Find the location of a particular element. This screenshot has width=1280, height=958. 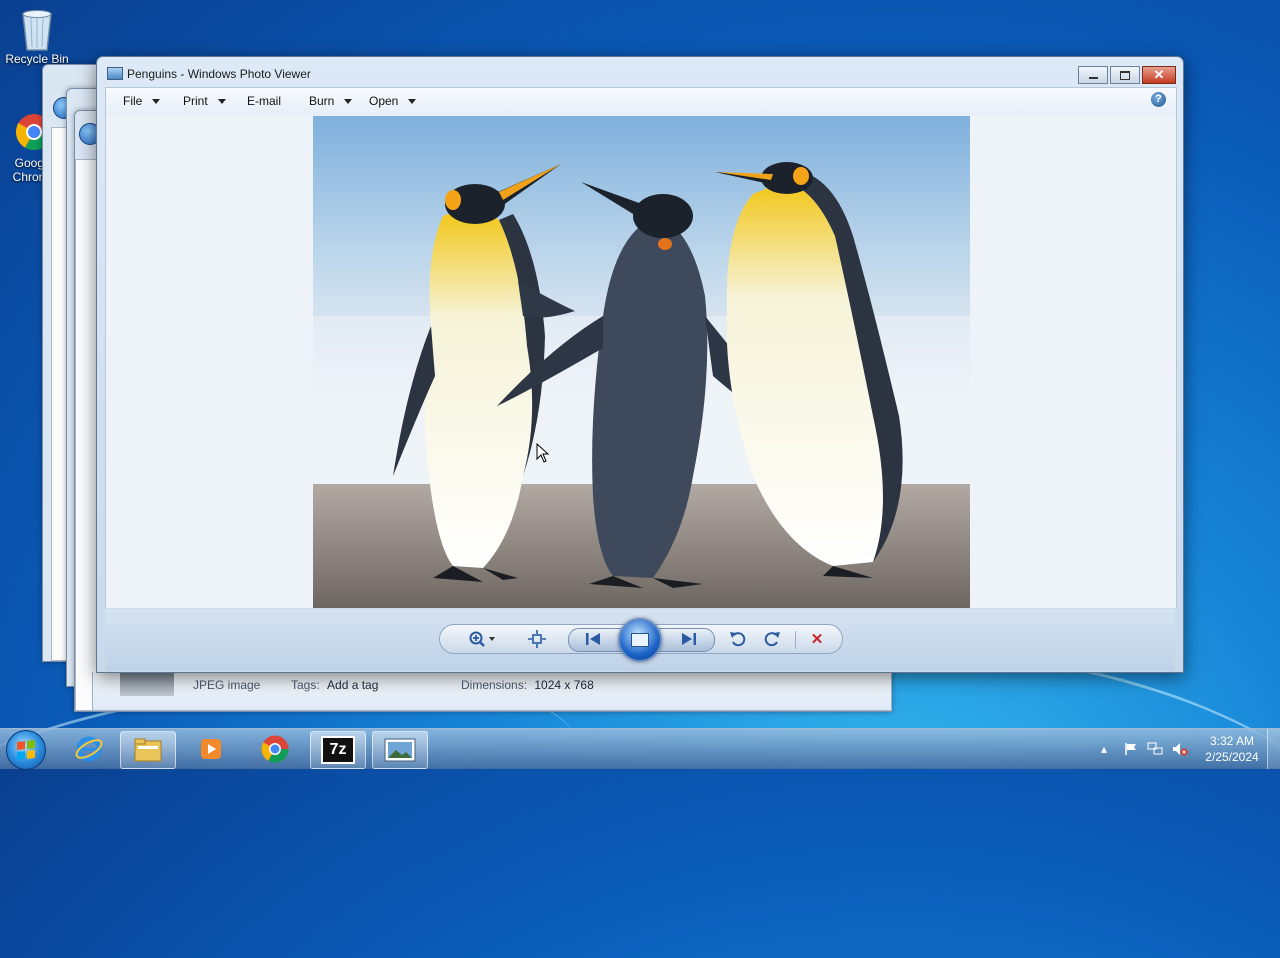

actual-size-button is located at coordinates (537, 639).